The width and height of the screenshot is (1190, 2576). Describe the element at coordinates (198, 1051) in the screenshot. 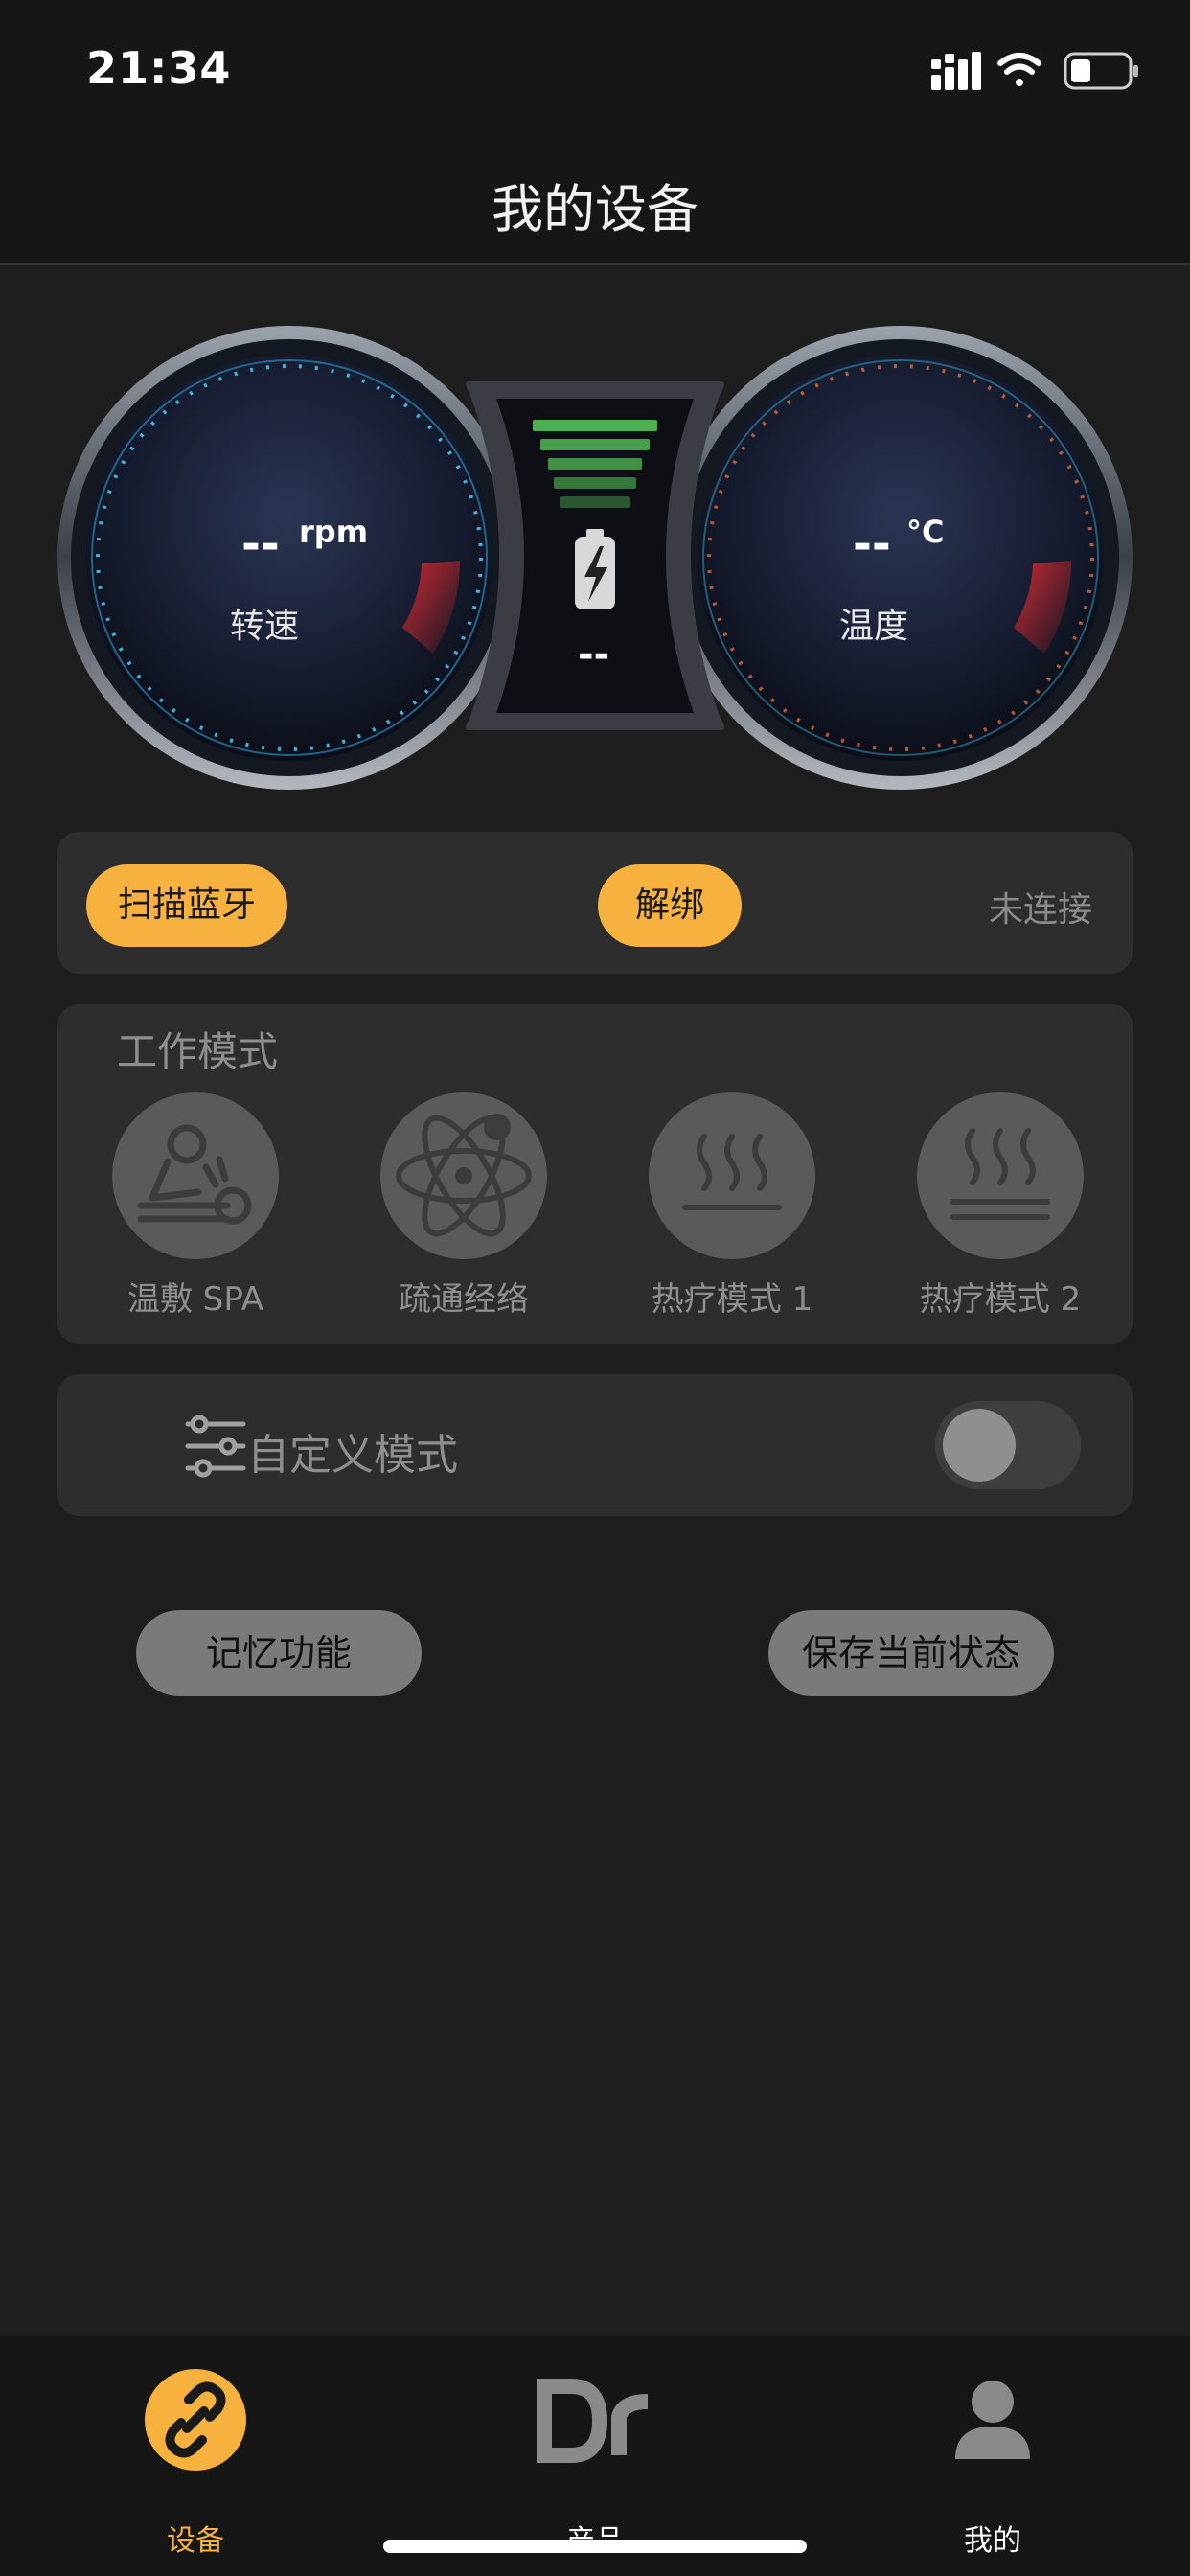

I see `work-mode-title: 工作模式` at that location.